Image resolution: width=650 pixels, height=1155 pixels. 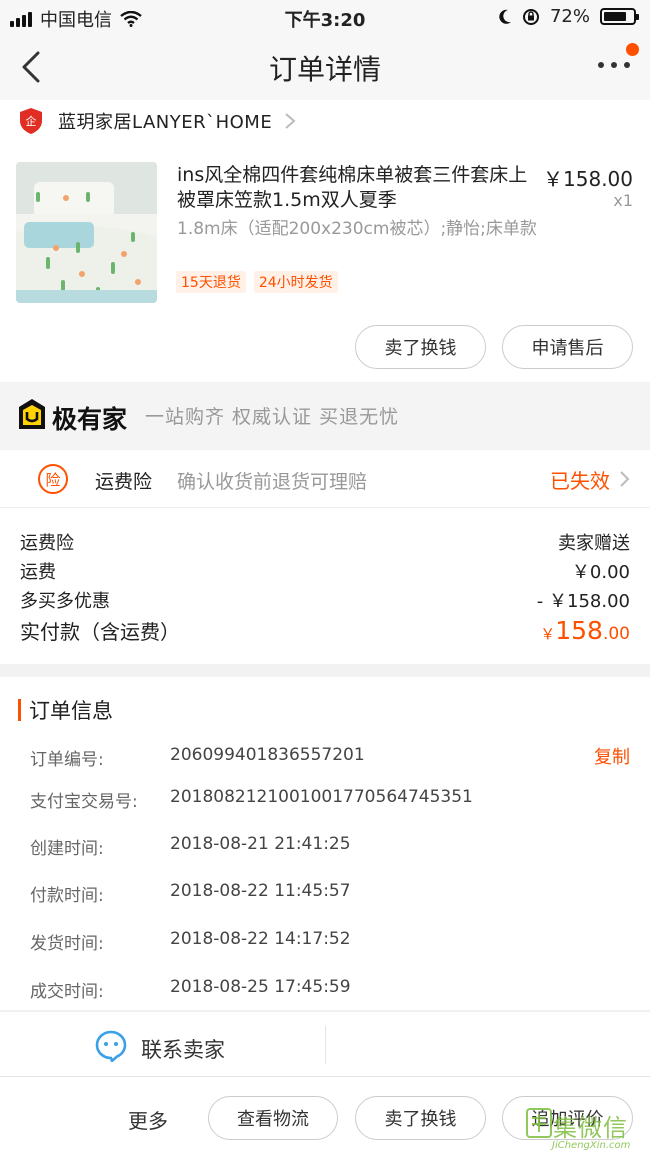 I want to click on insurance-desc: 确认收货前退货可理赔, so click(x=272, y=482).